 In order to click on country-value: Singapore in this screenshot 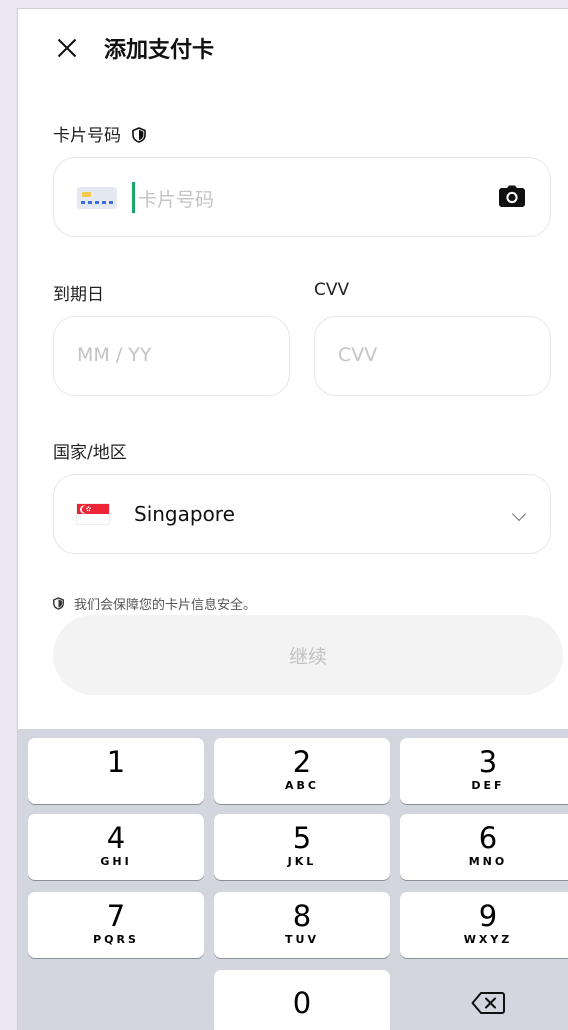, I will do `click(184, 514)`.